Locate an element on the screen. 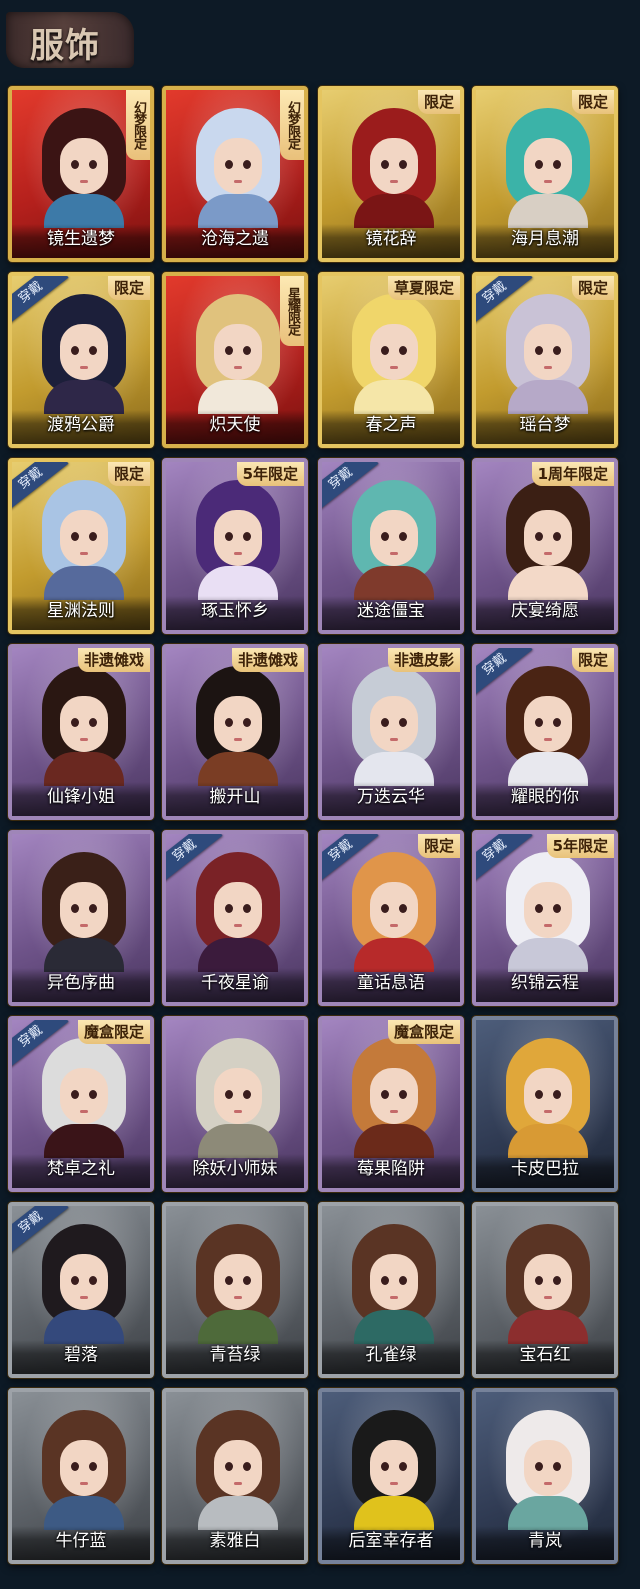 The width and height of the screenshot is (640, 1589). costume-card: 海月息潮 限定 is located at coordinates (545, 174).